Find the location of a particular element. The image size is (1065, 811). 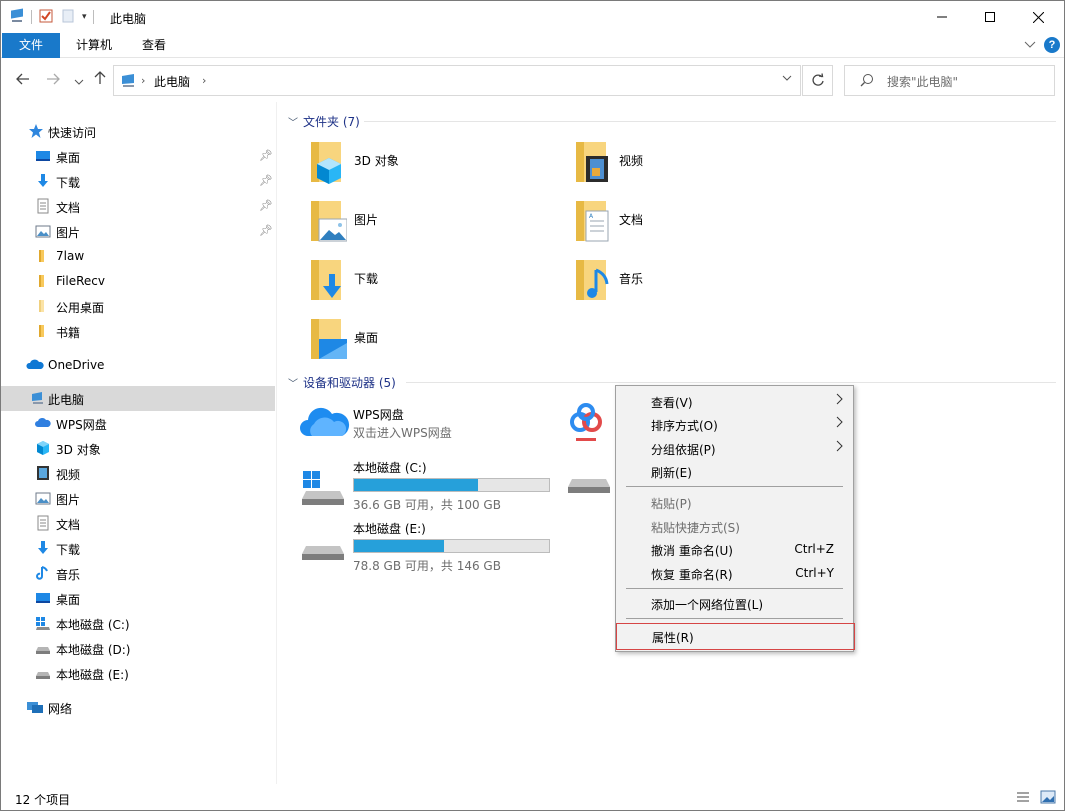

group-header-folders: ﹀ 文件夹 (7) is located at coordinates (324, 121).